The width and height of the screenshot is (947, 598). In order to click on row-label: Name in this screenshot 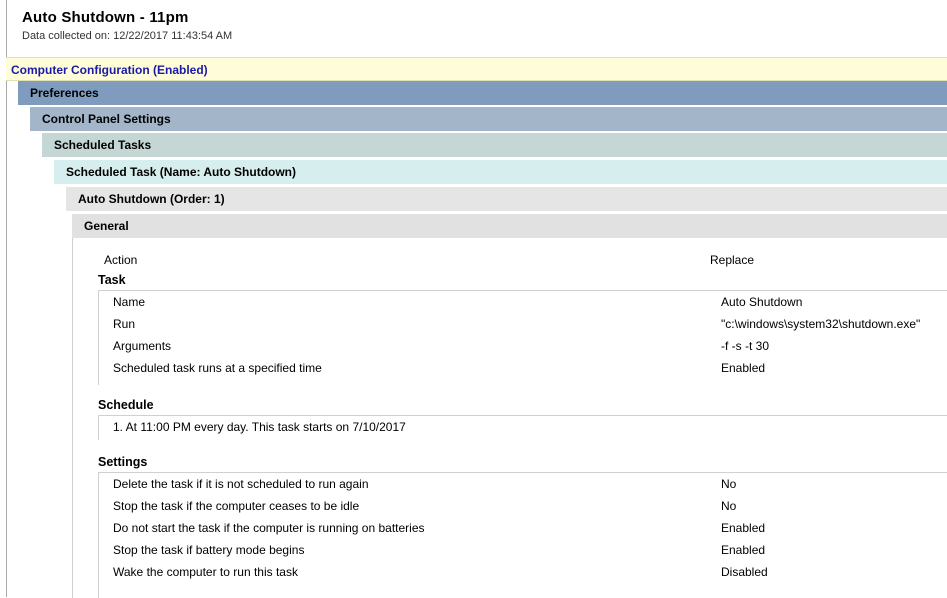, I will do `click(129, 302)`.